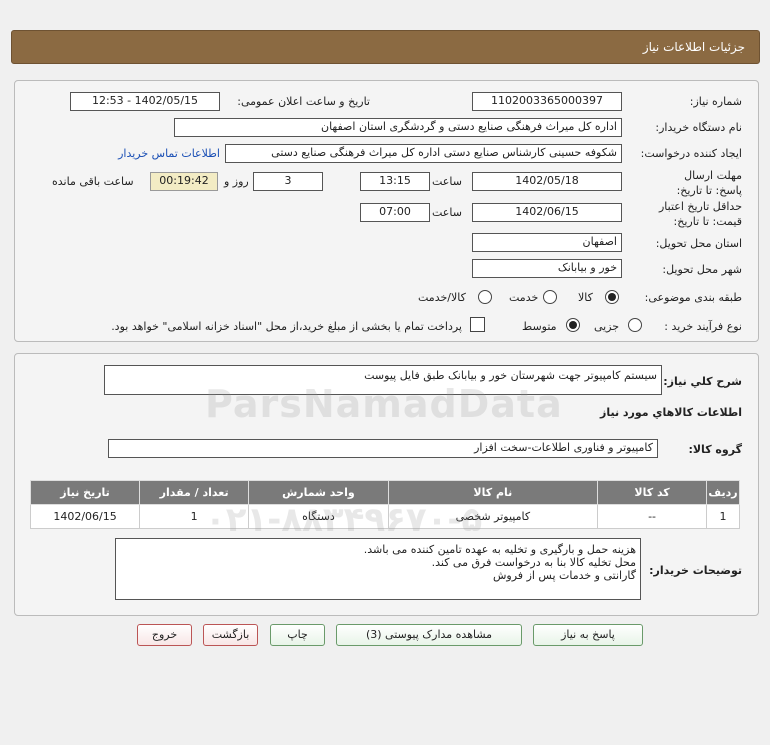 Image resolution: width=770 pixels, height=745 pixels. I want to click on city-label: شهر محل تحویل:, so click(702, 269).